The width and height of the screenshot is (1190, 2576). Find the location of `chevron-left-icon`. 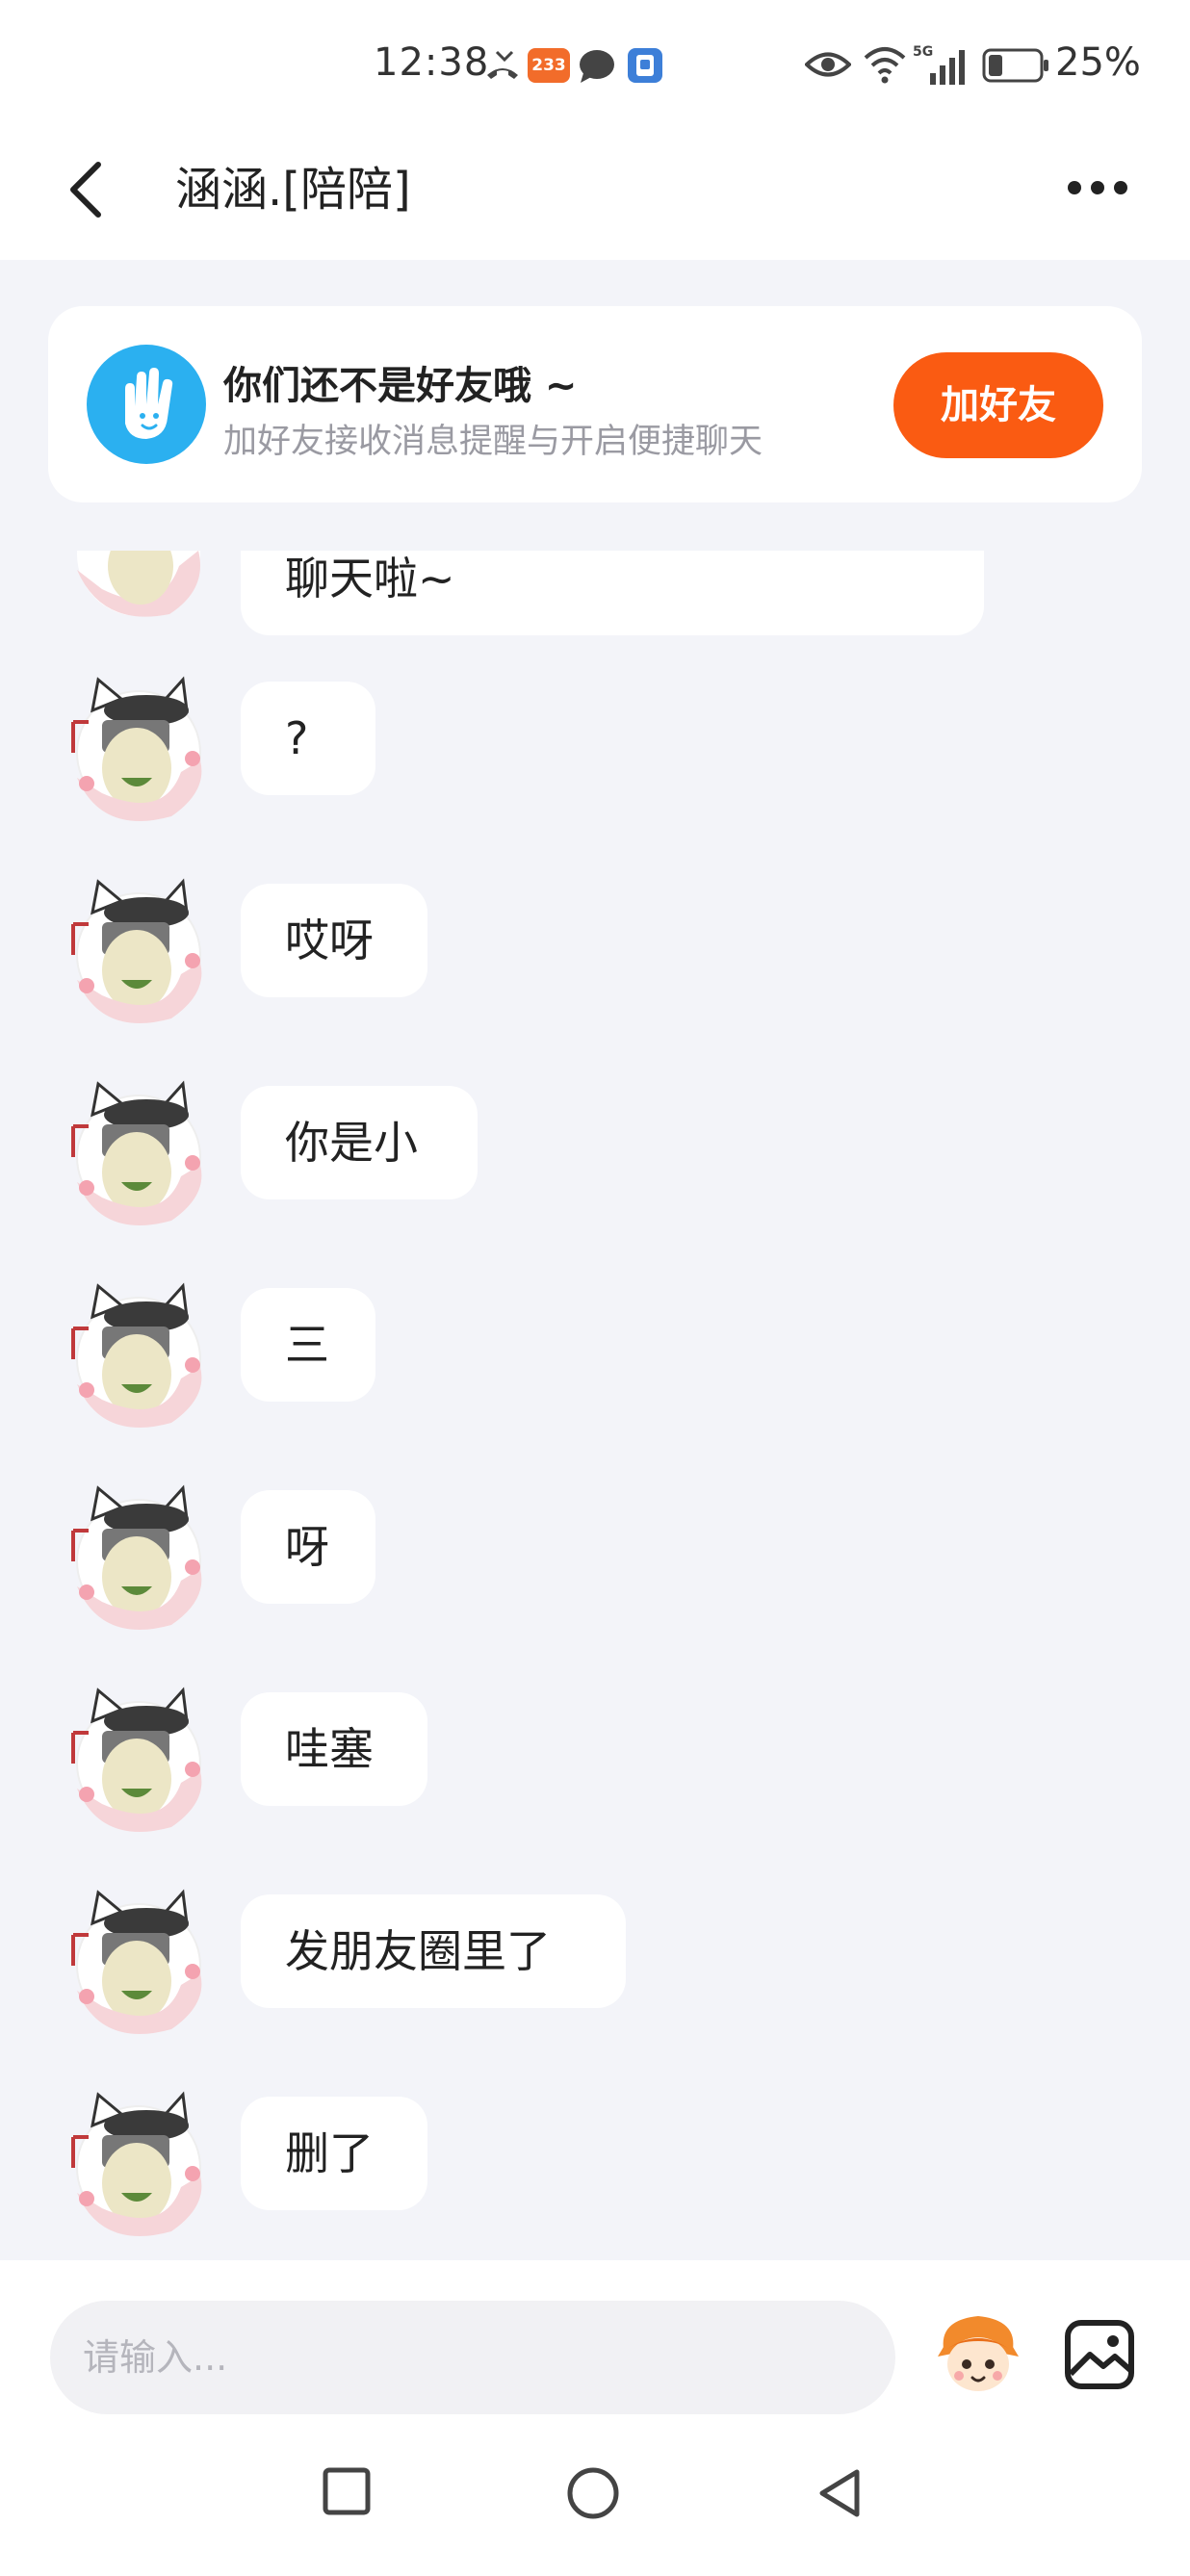

chevron-left-icon is located at coordinates (87, 190).